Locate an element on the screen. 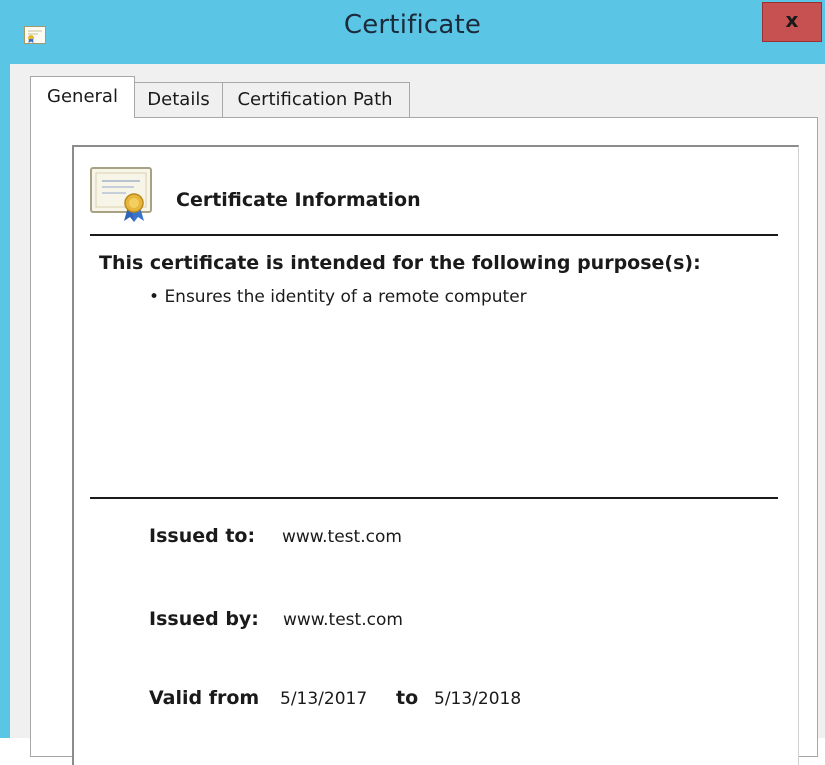 This screenshot has width=825, height=765. divider-bottom is located at coordinates (434, 498).